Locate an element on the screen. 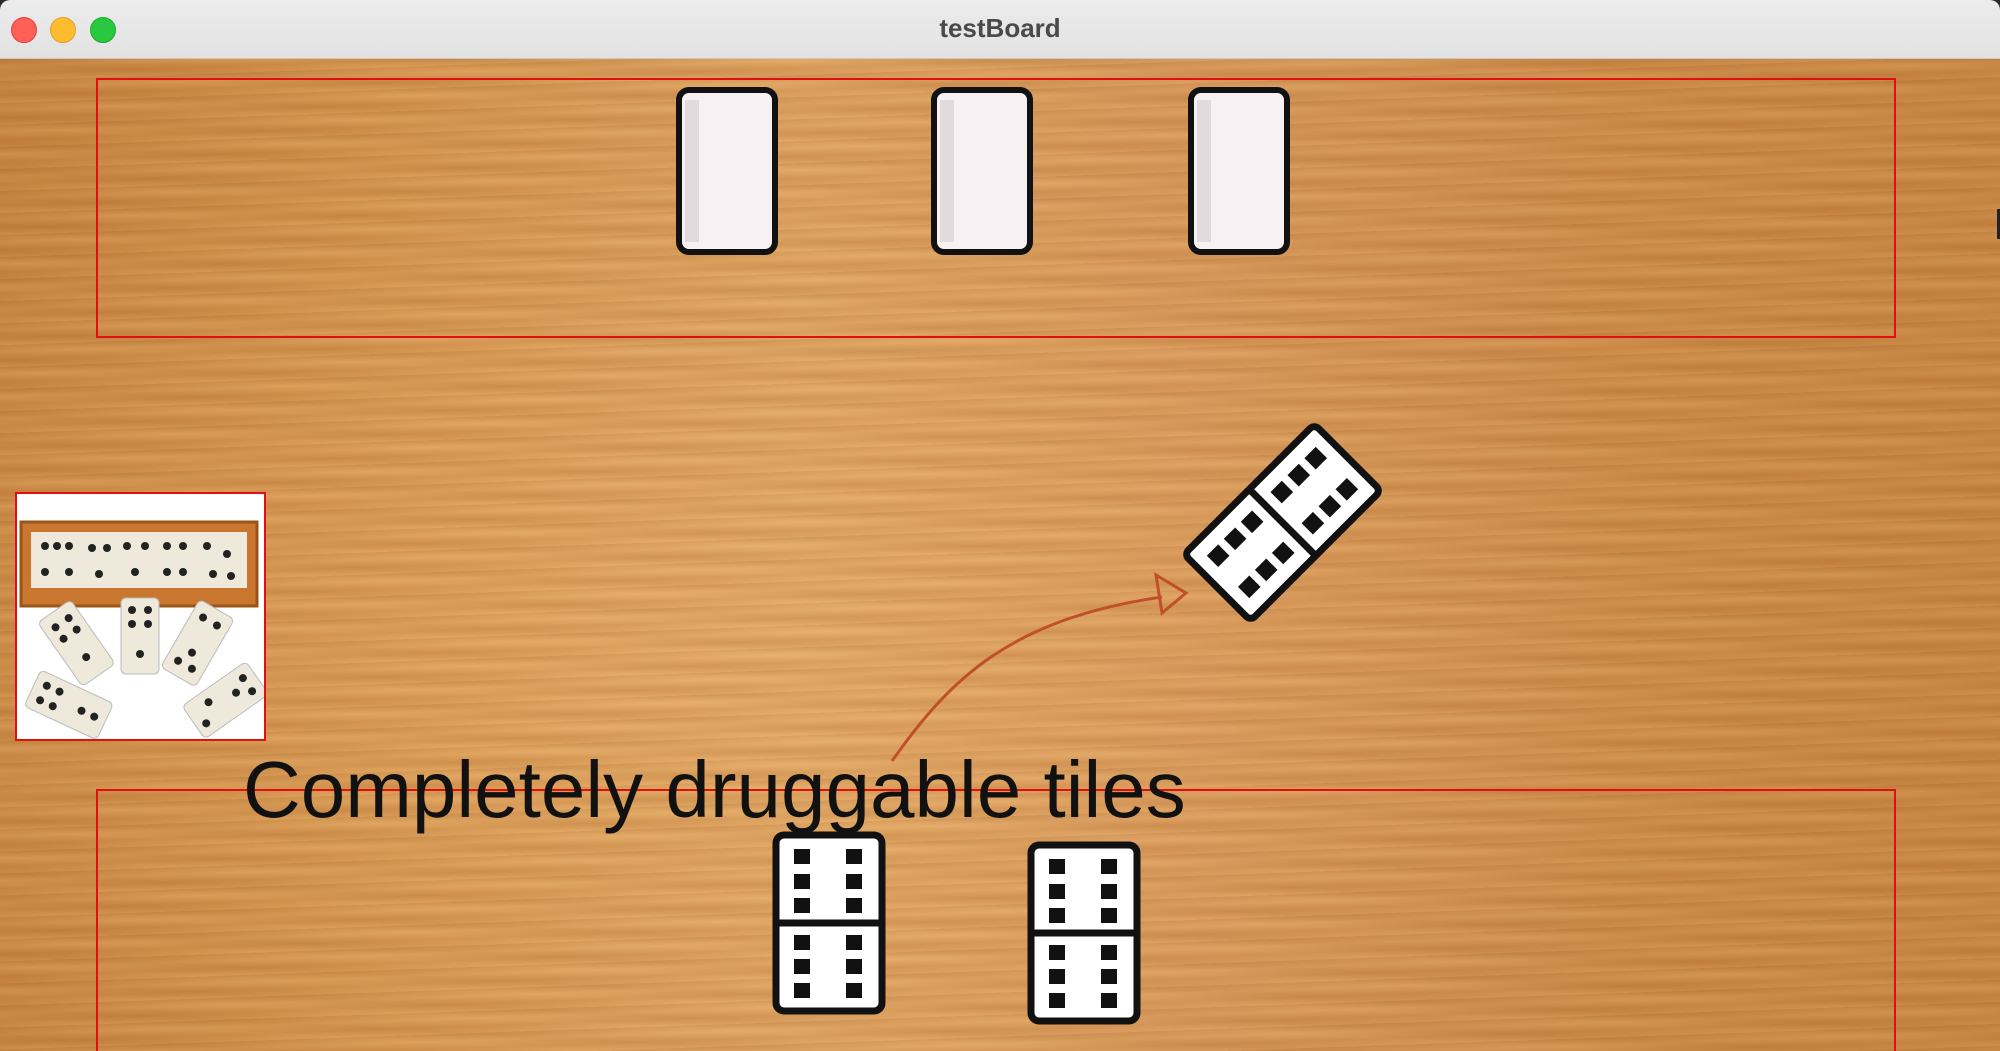  title-bar: testBoard is located at coordinates (1000, 29).